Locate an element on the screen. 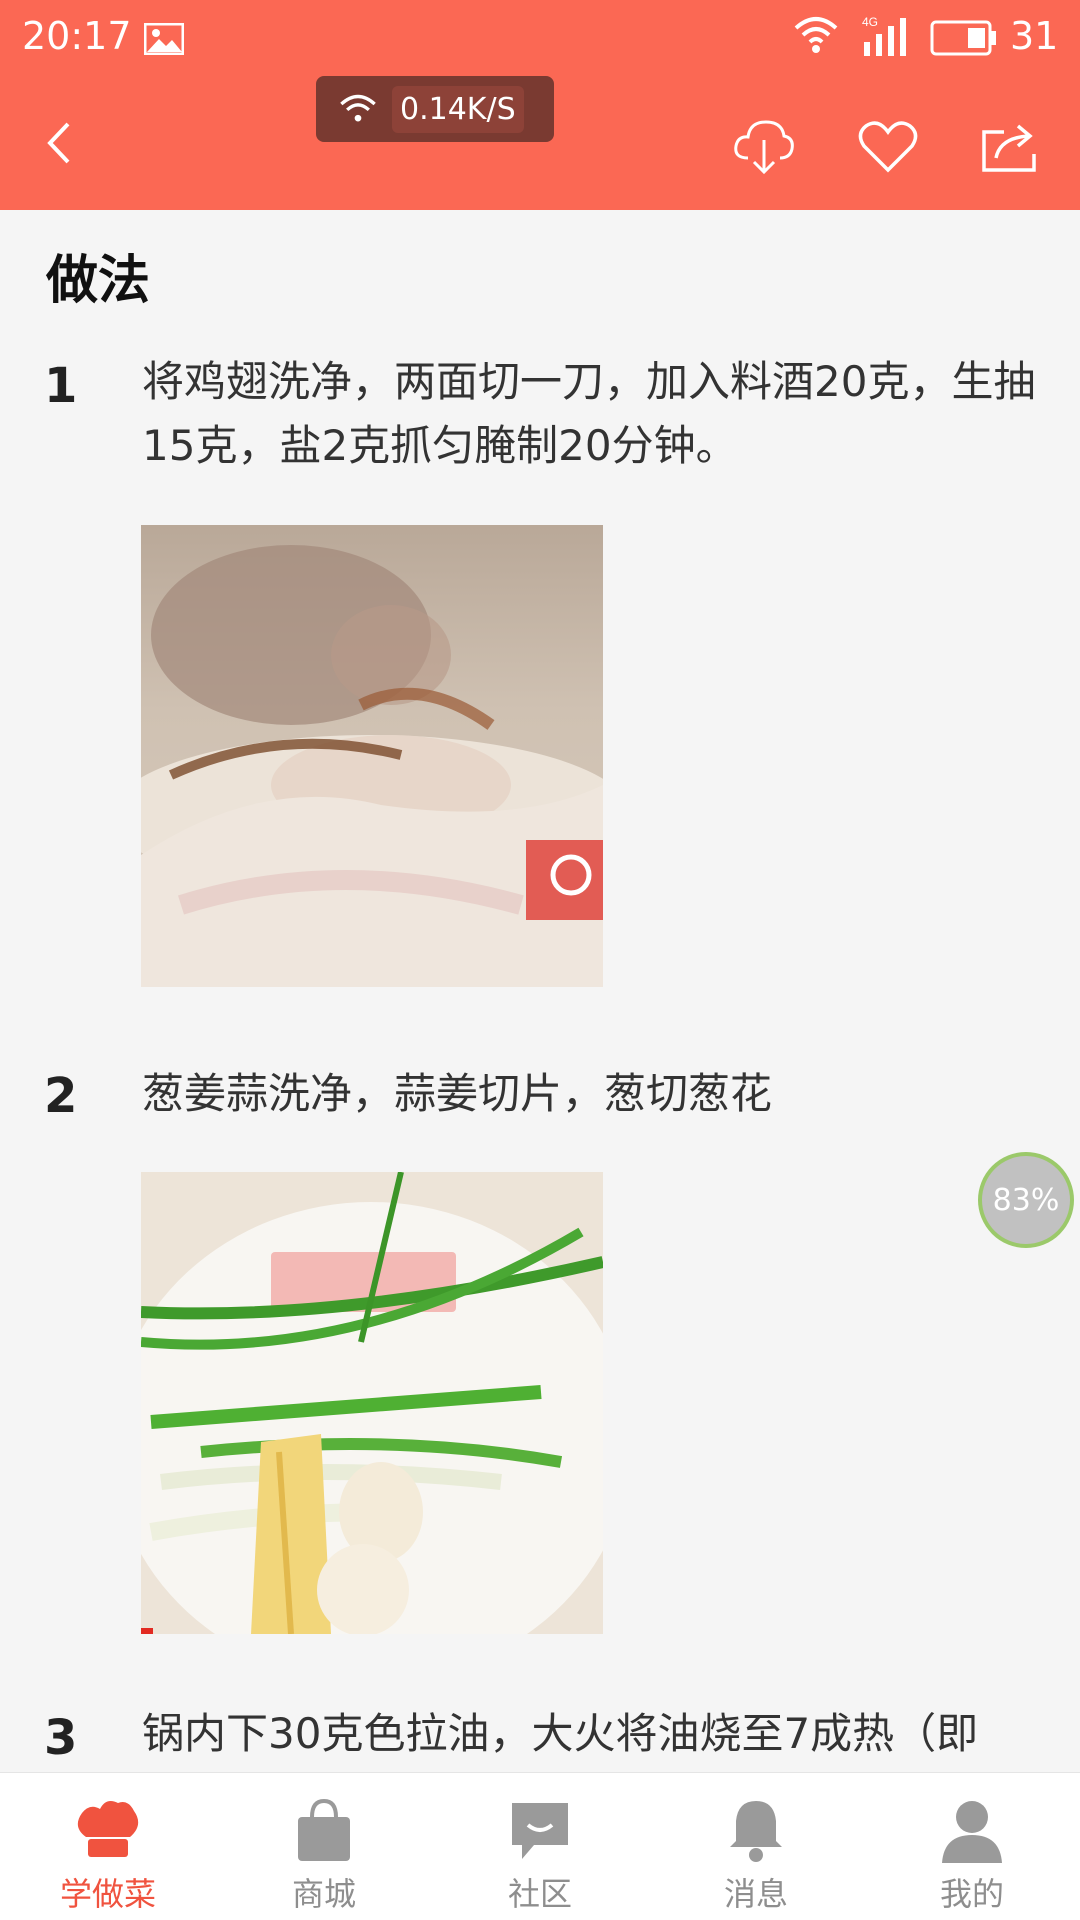 The height and width of the screenshot is (1920, 1080). scallion-ginger-garlic-photo is located at coordinates (372, 1403).